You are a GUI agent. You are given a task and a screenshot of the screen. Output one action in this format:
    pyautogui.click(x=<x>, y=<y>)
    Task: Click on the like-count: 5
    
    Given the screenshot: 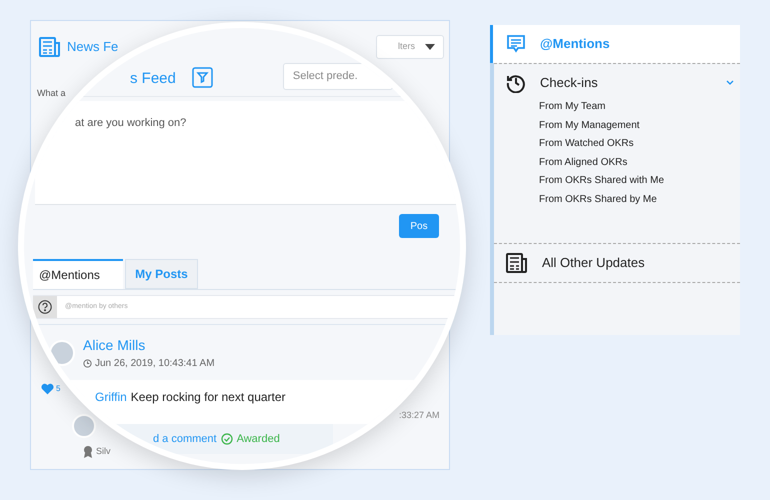 What is the action you would take?
    pyautogui.click(x=58, y=389)
    